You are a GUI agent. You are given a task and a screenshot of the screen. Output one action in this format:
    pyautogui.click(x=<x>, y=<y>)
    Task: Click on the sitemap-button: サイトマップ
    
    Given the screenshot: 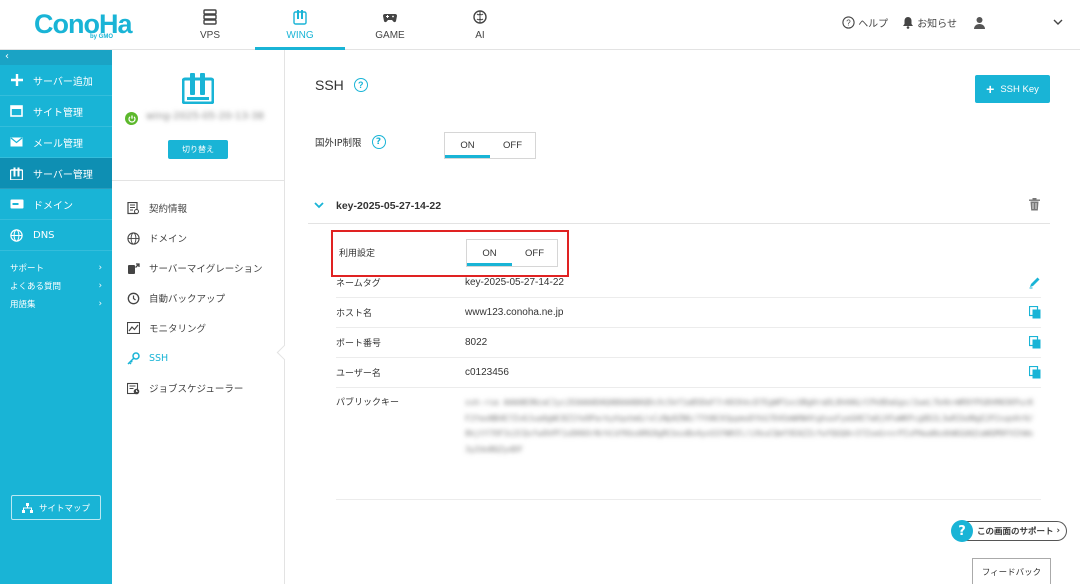 What is the action you would take?
    pyautogui.click(x=56, y=507)
    